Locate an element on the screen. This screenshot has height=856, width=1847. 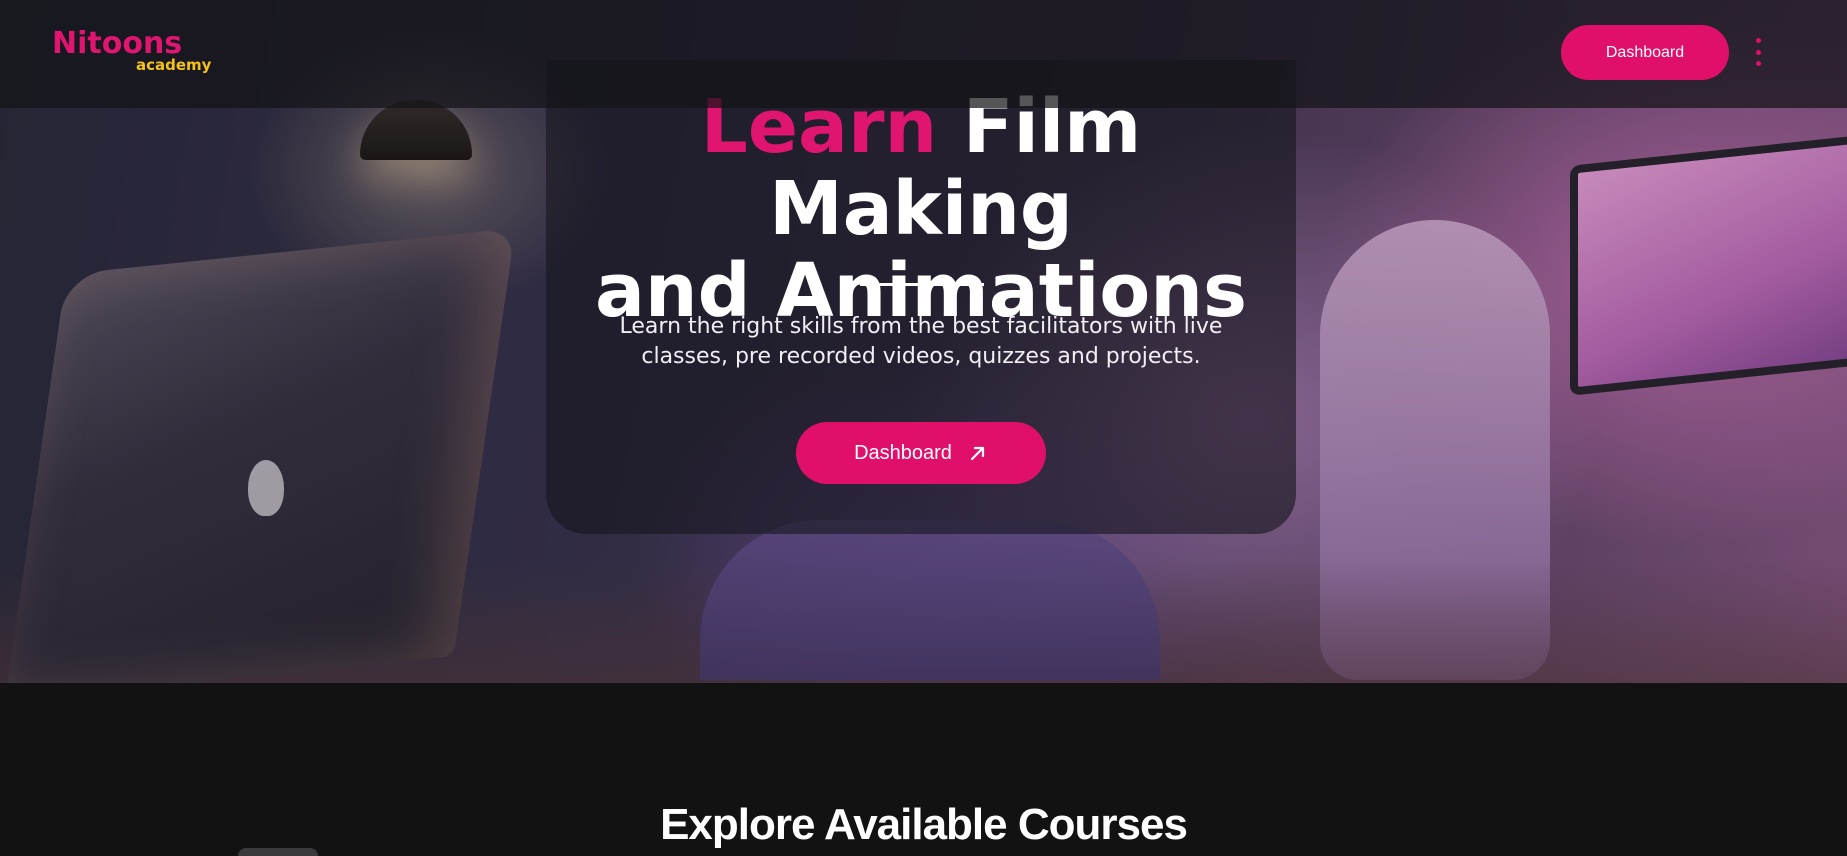
hero-divider is located at coordinates (922, 284).